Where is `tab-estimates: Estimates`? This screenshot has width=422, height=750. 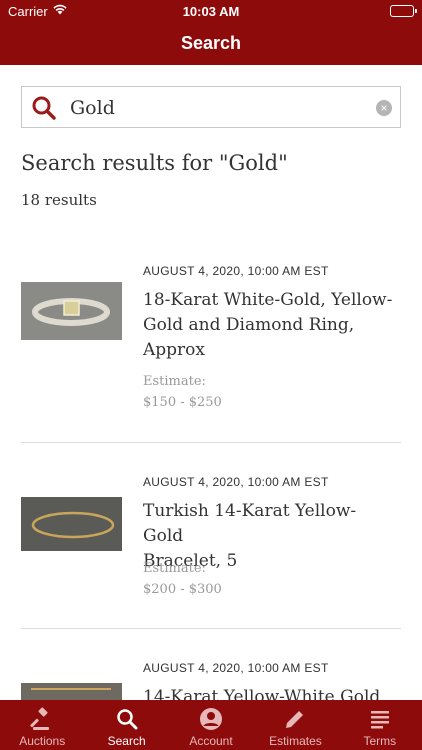 tab-estimates: Estimates is located at coordinates (295, 725).